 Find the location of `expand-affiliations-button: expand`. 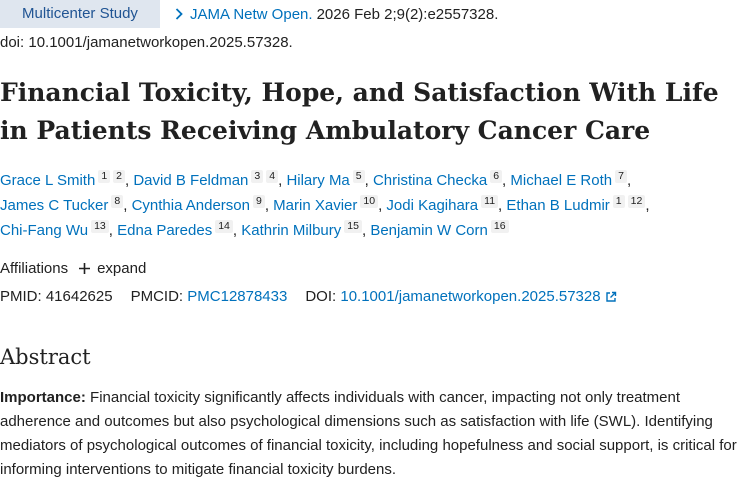

expand-affiliations-button: expand is located at coordinates (112, 268).